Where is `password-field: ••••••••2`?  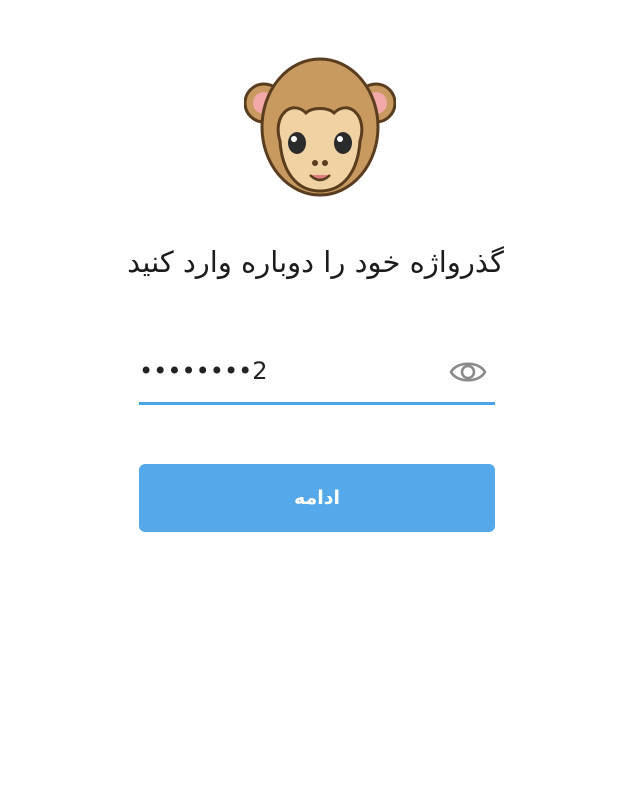 password-field: ••••••••2 is located at coordinates (317, 375).